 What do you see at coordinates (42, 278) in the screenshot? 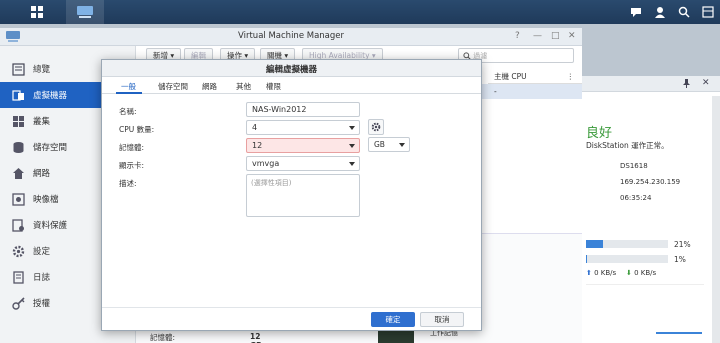
I see `sidebar-item-label: 日誌` at bounding box center [42, 278].